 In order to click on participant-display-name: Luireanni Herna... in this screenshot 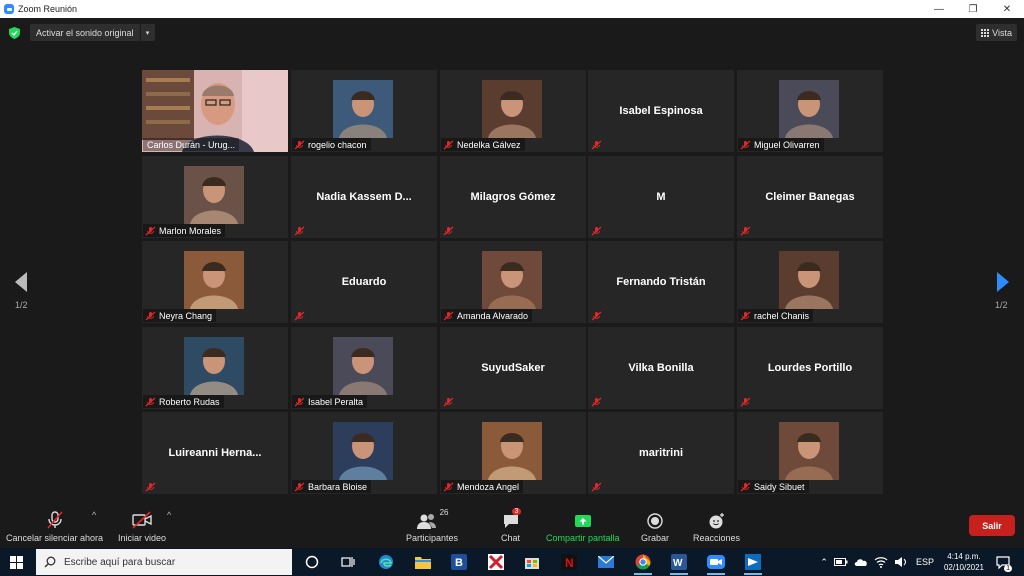, I will do `click(215, 453)`.